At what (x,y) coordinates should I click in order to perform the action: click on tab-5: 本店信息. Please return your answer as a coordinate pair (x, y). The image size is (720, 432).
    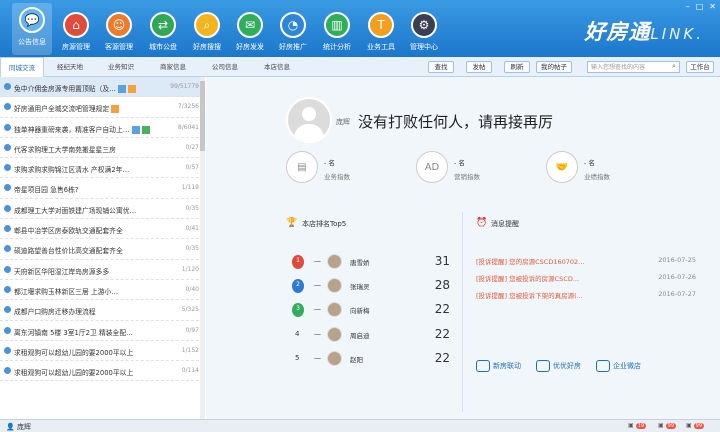
    Looking at the image, I should click on (277, 67).